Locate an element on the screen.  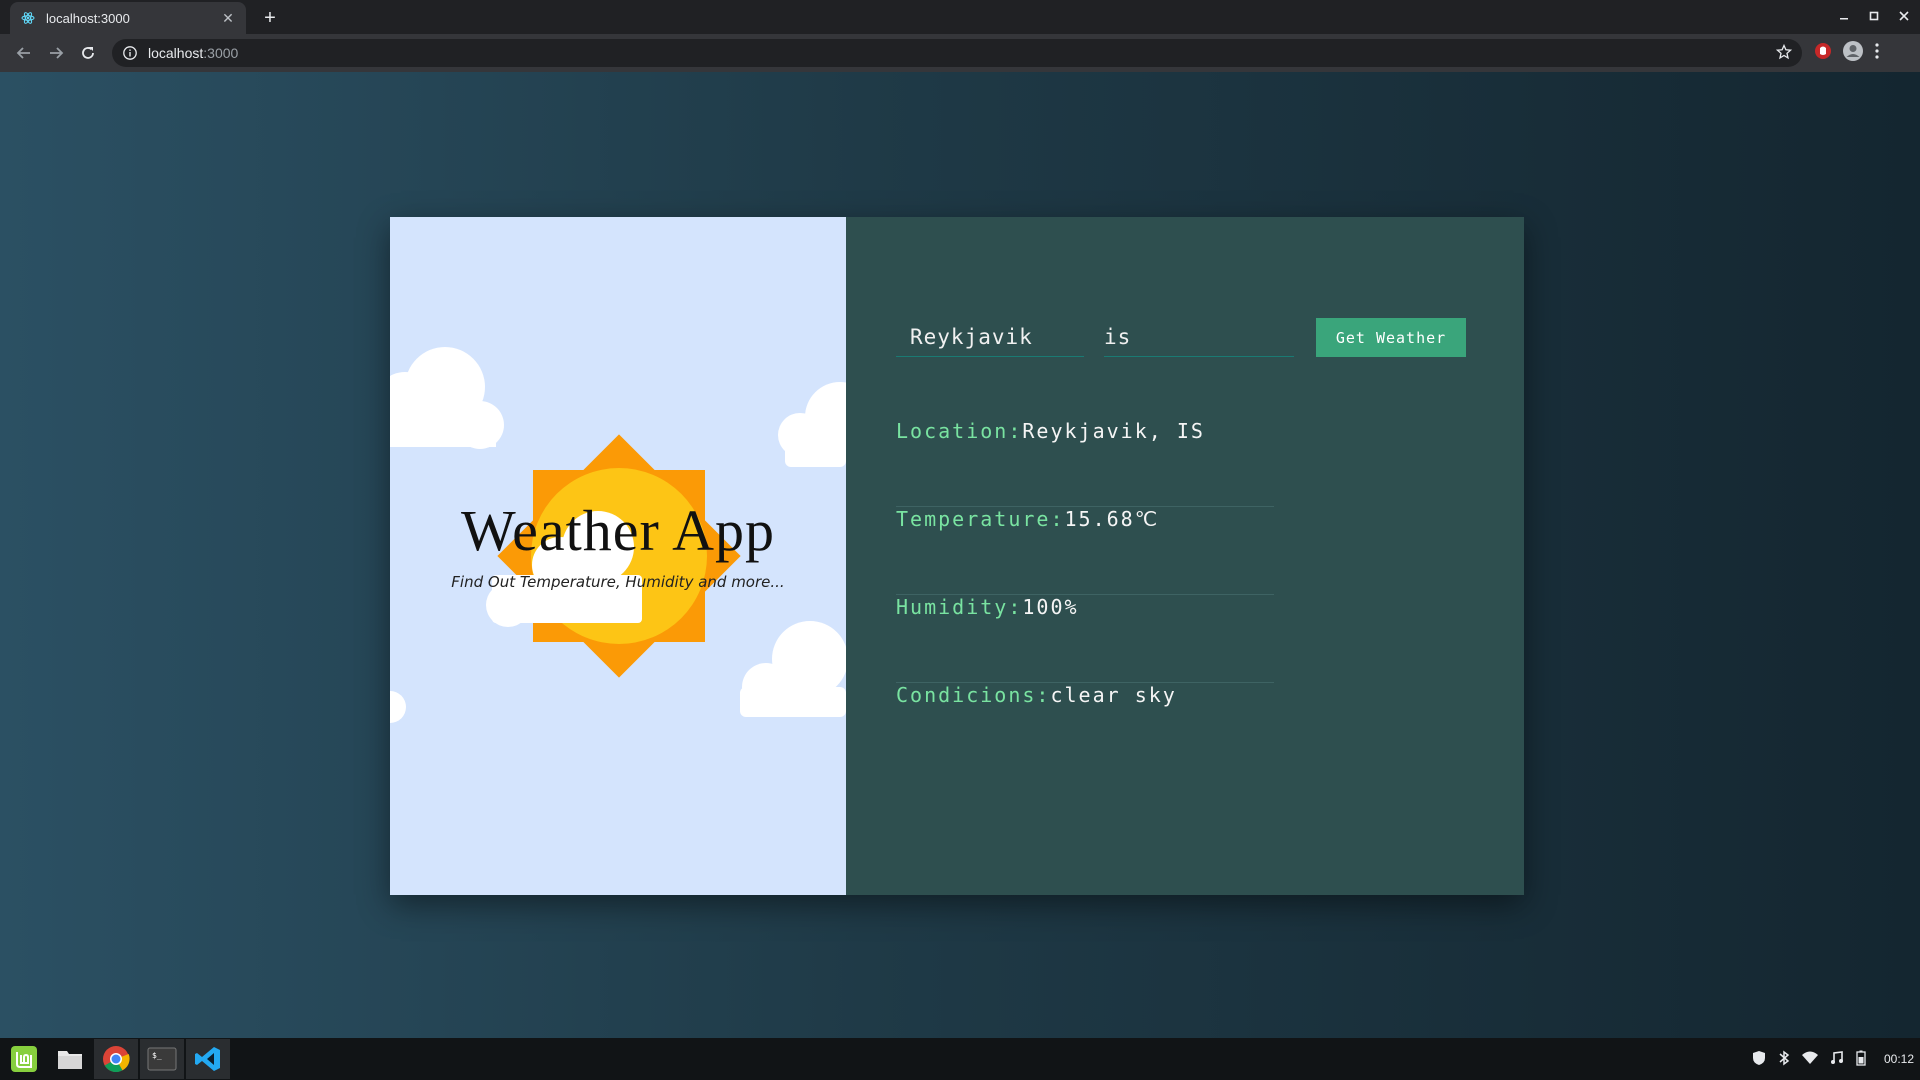
url-text: localhost:3000 is located at coordinates (962, 53).